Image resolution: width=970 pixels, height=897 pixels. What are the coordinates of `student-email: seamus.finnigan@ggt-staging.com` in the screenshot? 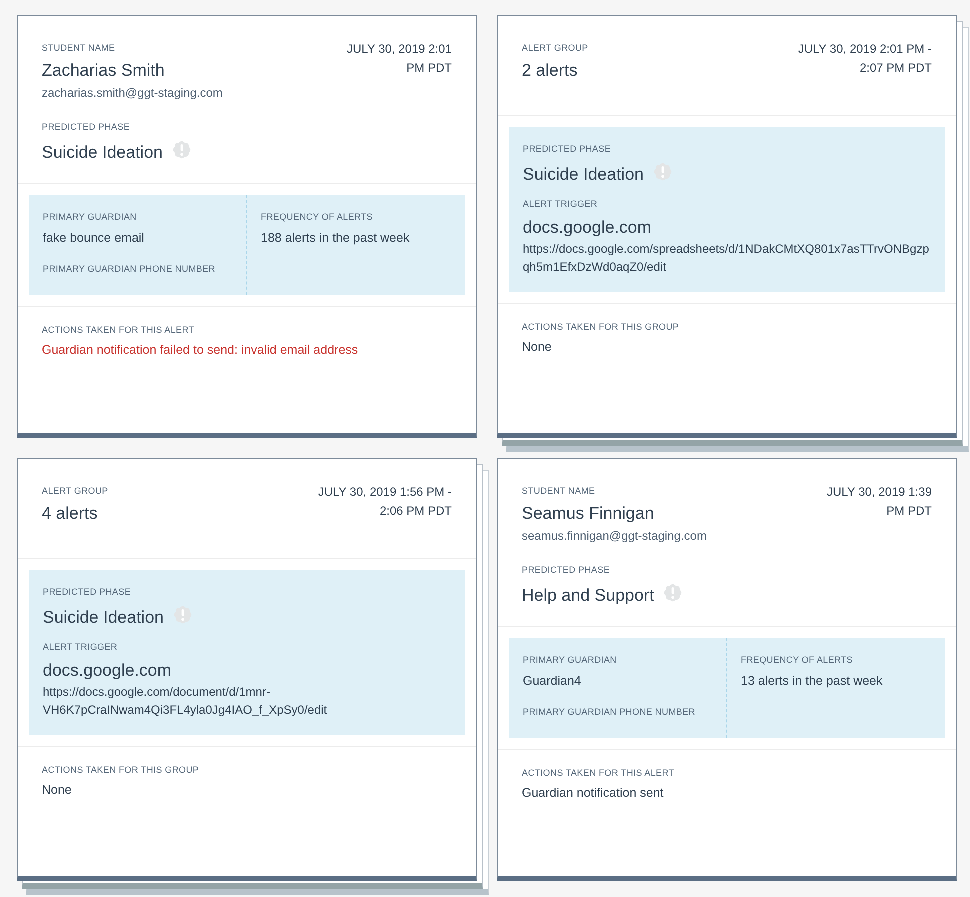 It's located at (614, 536).